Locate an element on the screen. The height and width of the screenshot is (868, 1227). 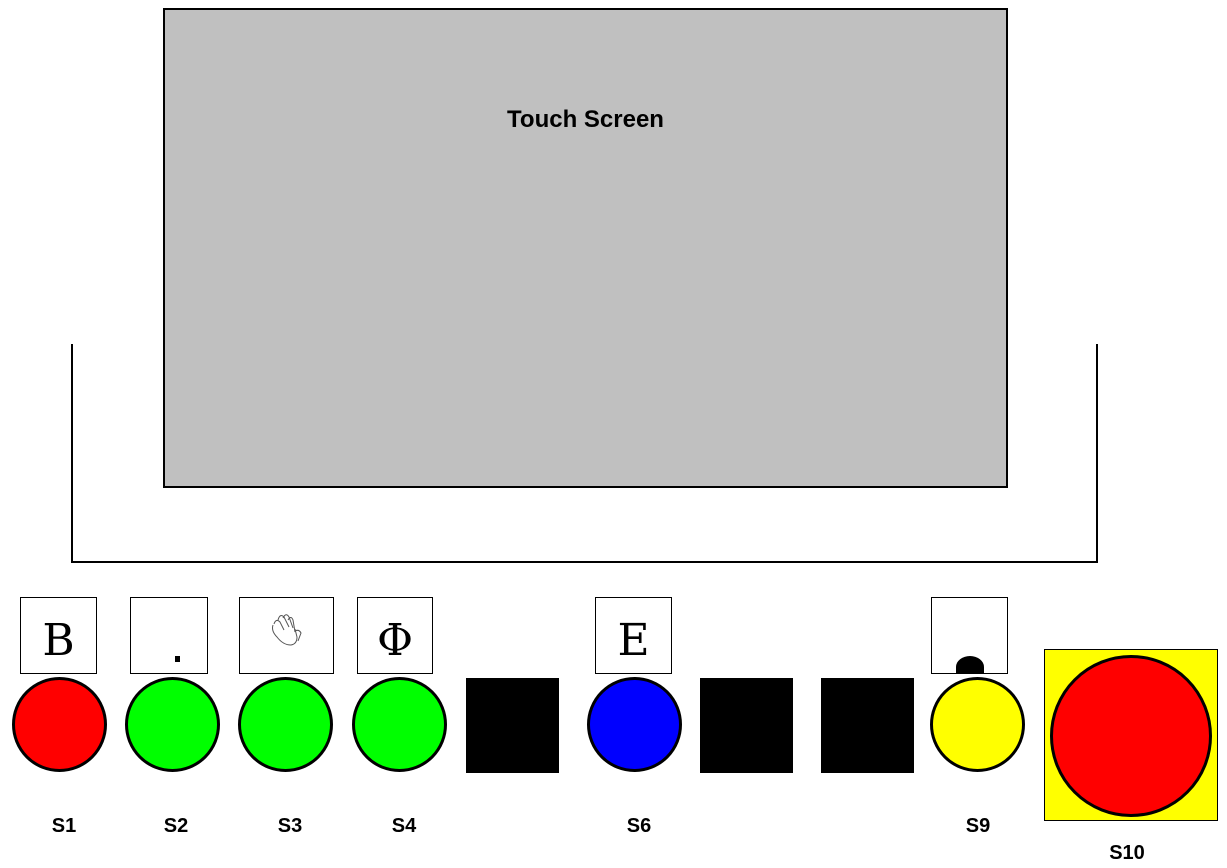
s2-symbol-box is located at coordinates (169, 635).